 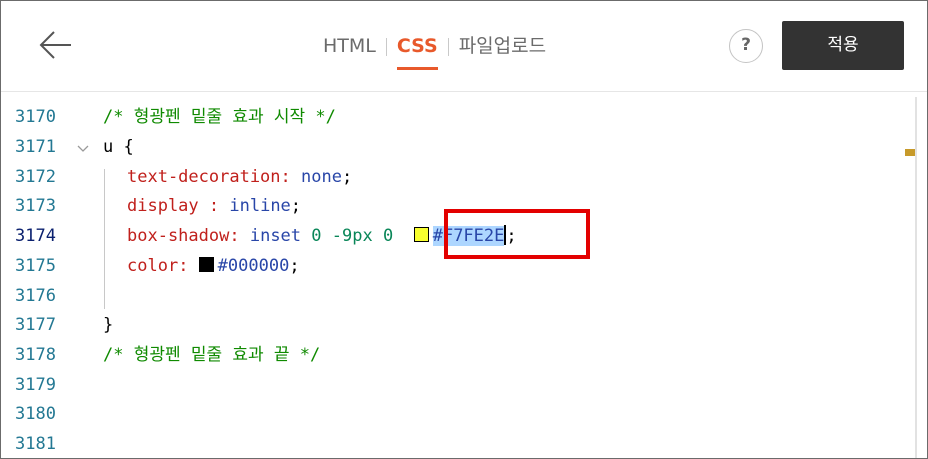 What do you see at coordinates (35, 296) in the screenshot?
I see `line-number: 3176` at bounding box center [35, 296].